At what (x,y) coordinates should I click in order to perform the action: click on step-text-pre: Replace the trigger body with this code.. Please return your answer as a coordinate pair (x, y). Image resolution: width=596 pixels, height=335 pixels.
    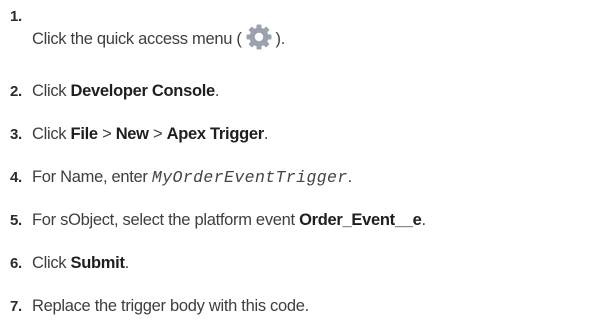
    Looking at the image, I should click on (170, 306).